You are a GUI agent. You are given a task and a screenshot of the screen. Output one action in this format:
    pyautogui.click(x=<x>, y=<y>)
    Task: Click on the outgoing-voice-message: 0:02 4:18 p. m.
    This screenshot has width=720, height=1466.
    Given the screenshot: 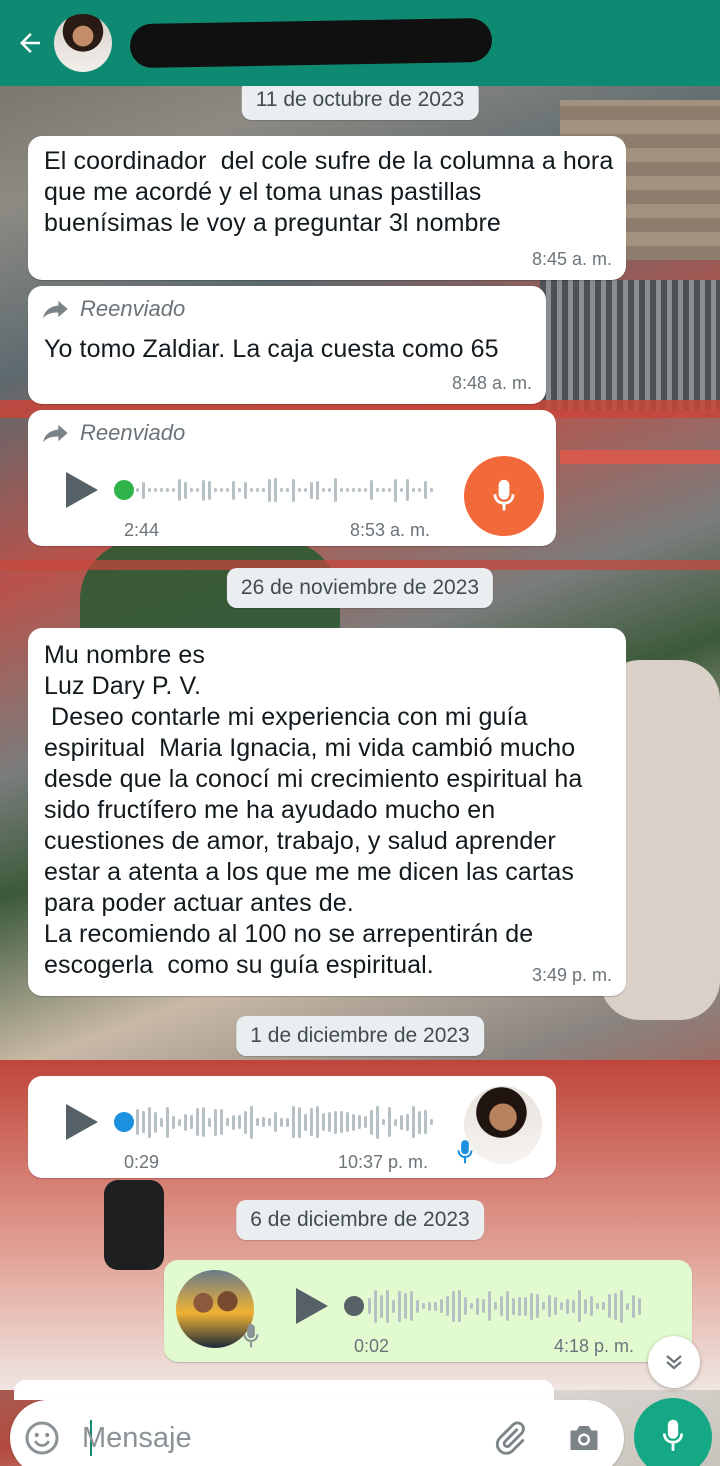 What is the action you would take?
    pyautogui.click(x=428, y=1311)
    